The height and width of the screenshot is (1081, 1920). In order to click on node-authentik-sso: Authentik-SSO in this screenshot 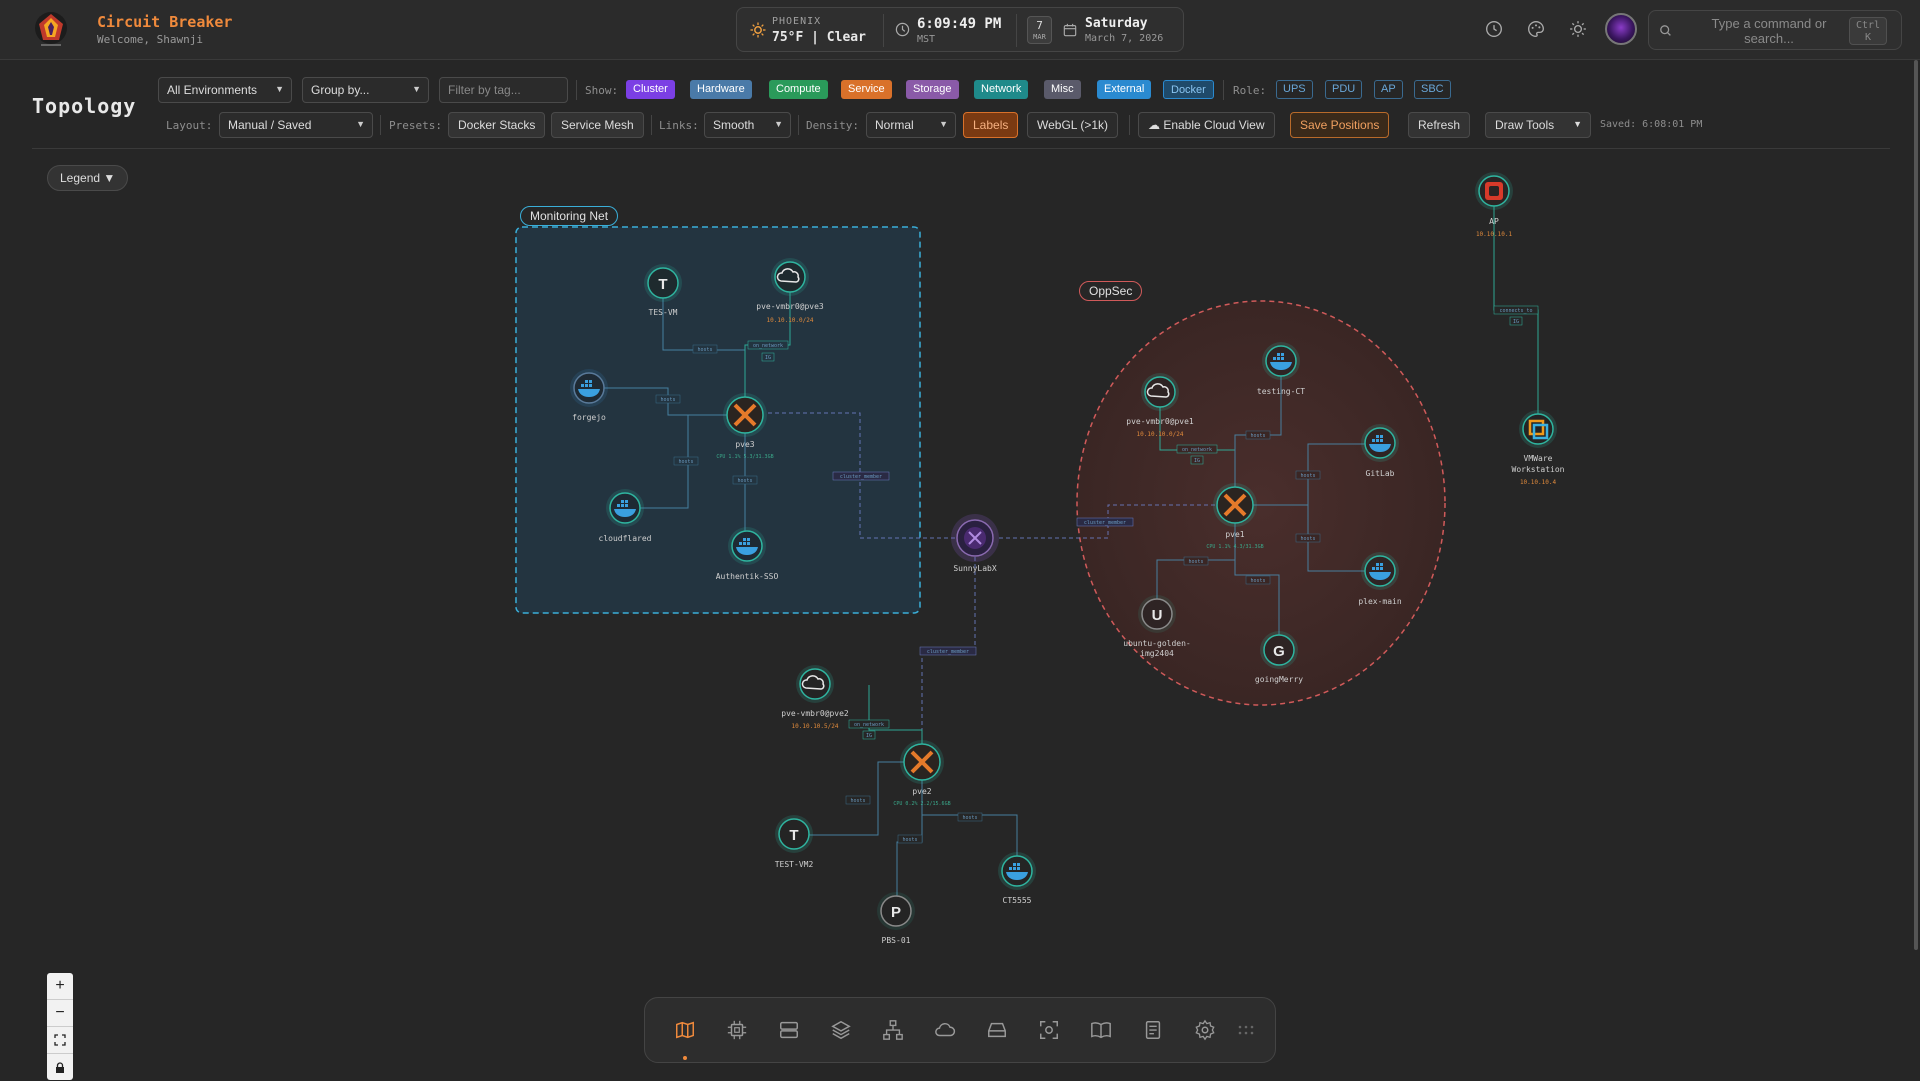, I will do `click(747, 554)`.